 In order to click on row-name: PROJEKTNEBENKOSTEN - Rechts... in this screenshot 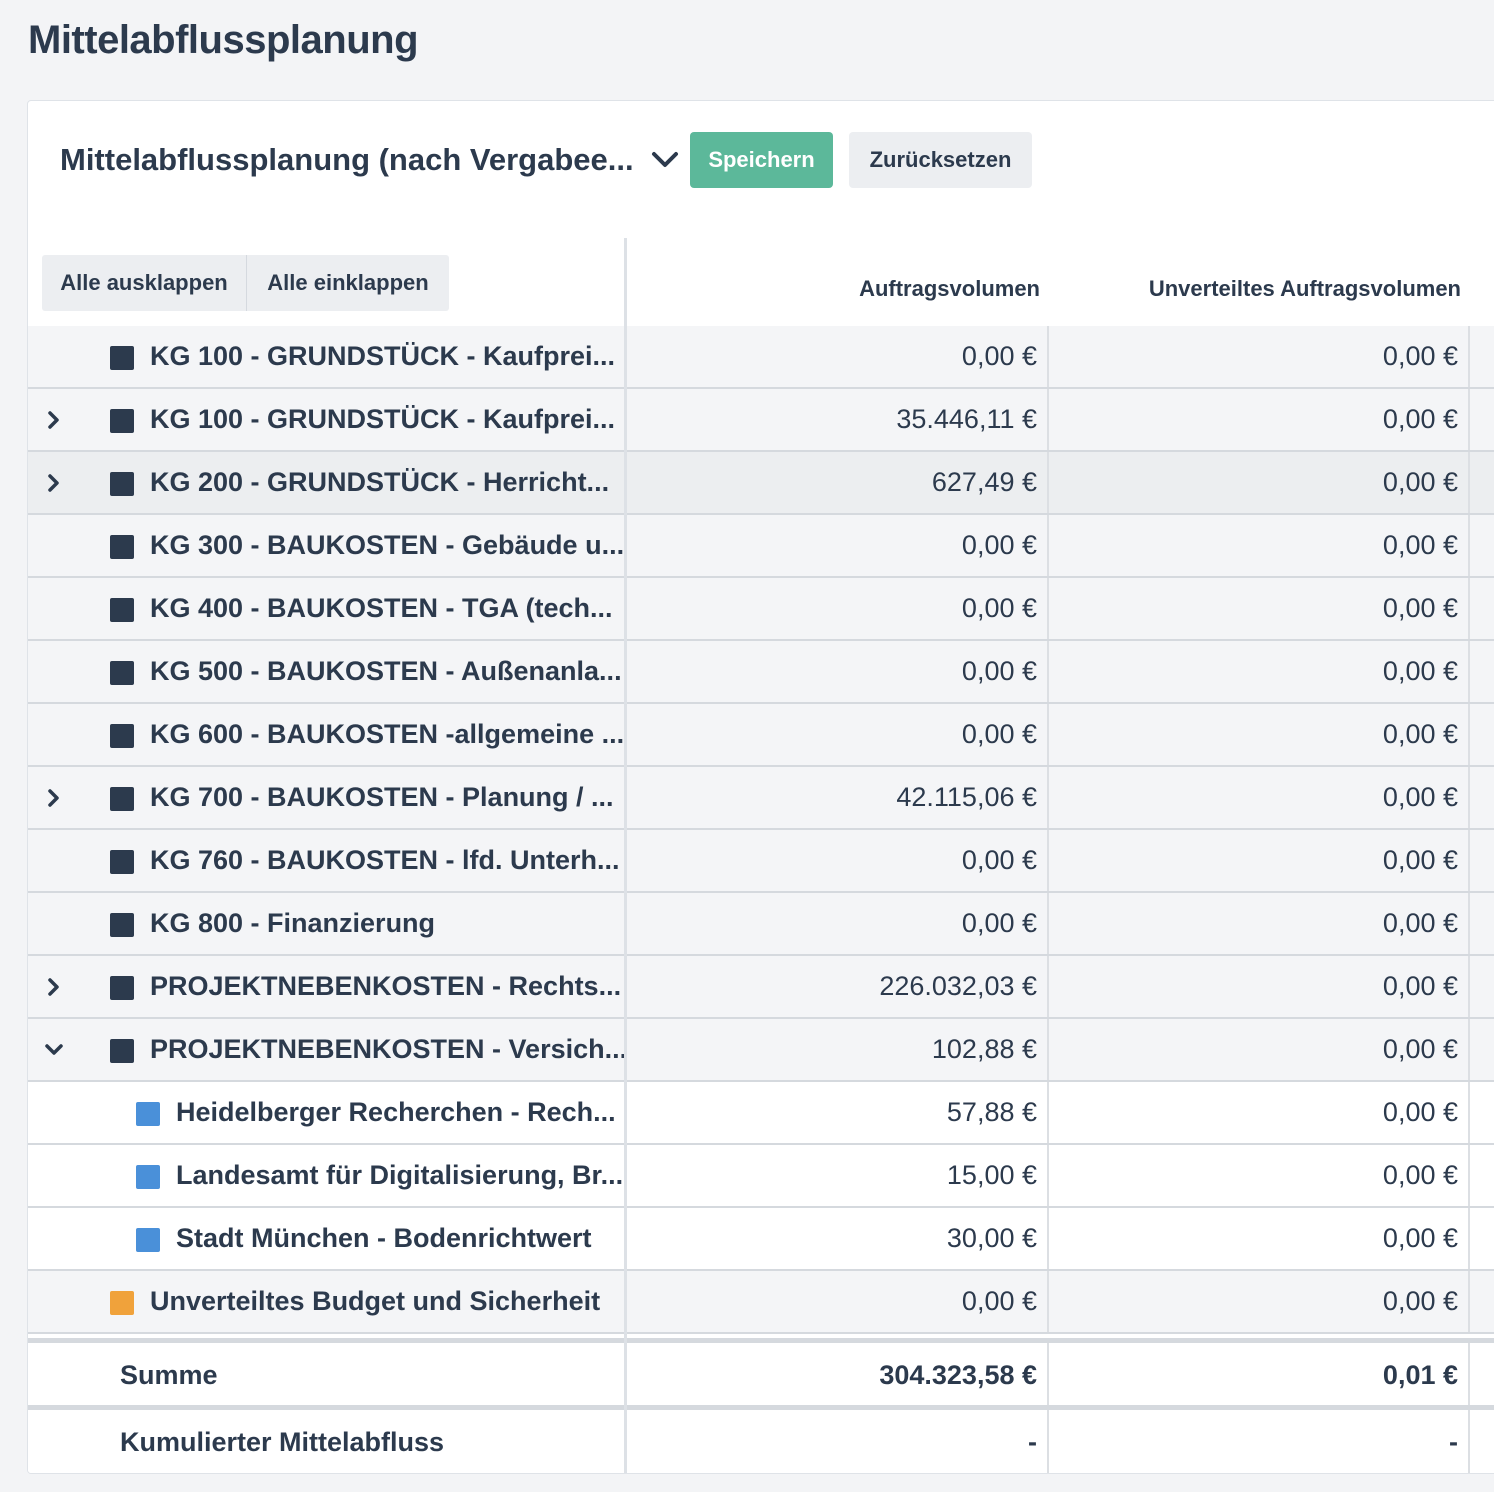, I will do `click(386, 986)`.